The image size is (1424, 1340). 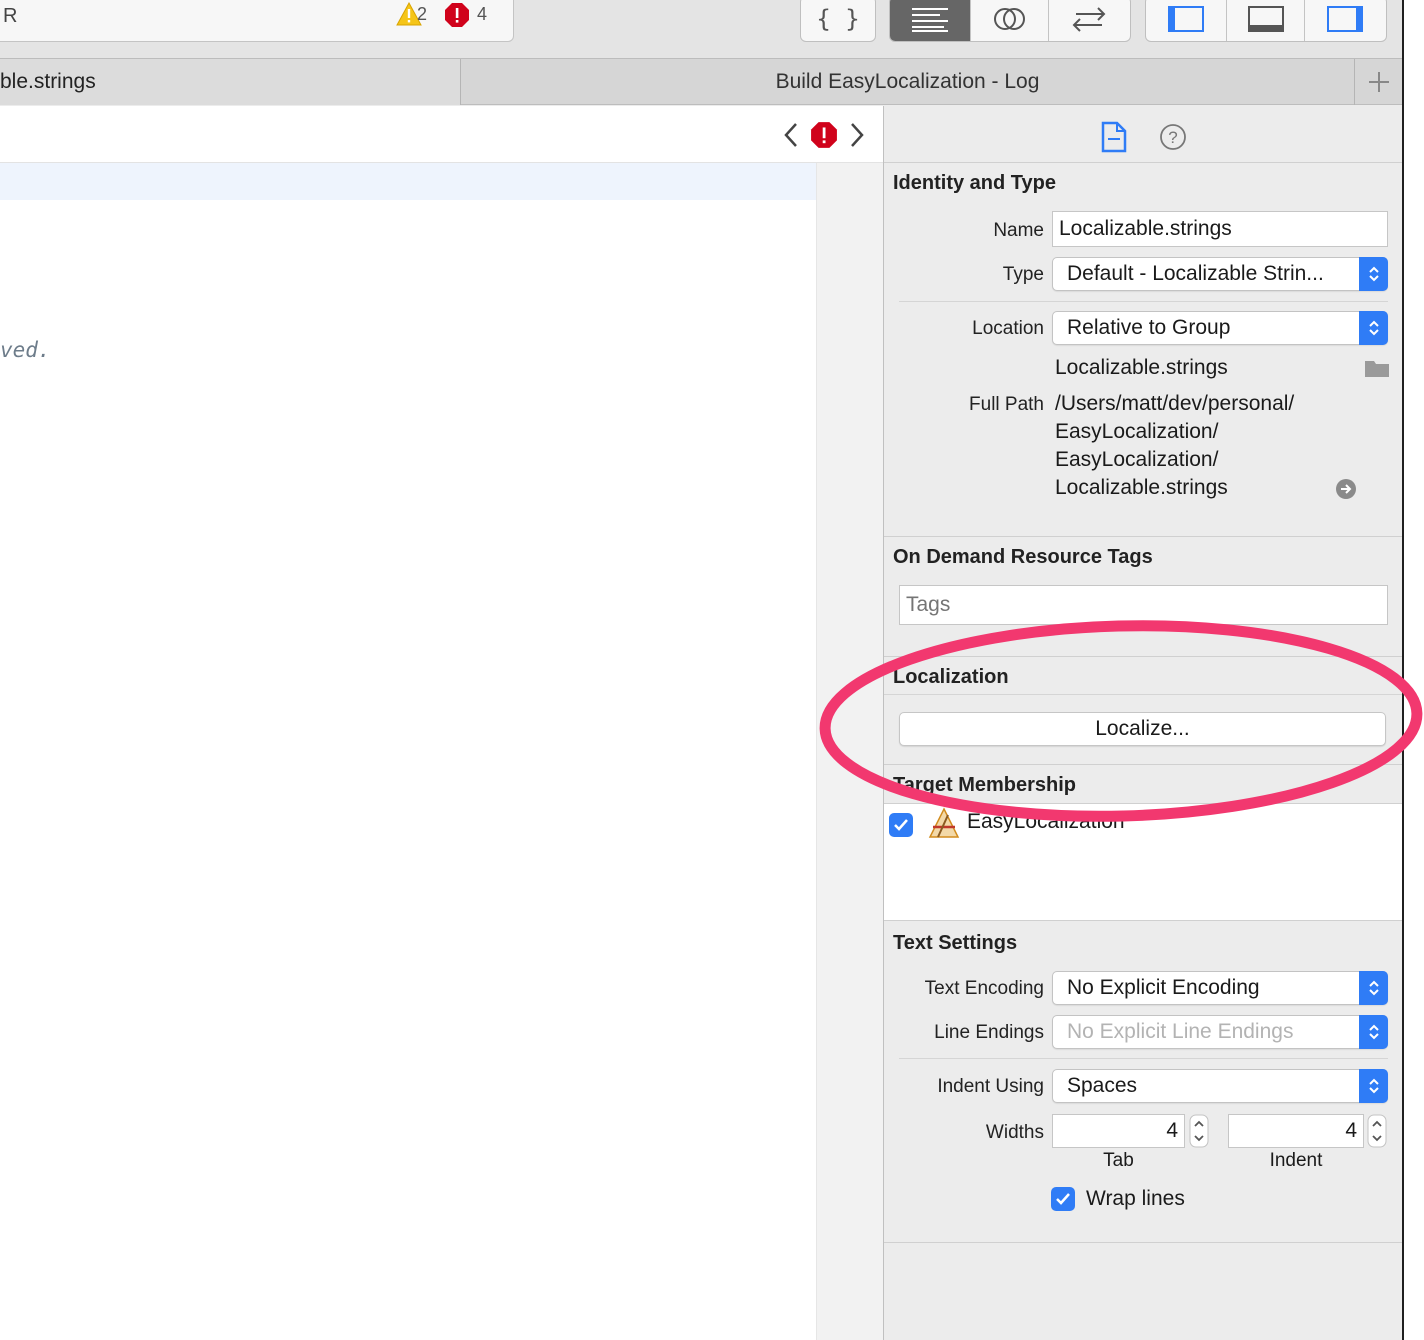 I want to click on jump-bar, so click(x=441, y=134).